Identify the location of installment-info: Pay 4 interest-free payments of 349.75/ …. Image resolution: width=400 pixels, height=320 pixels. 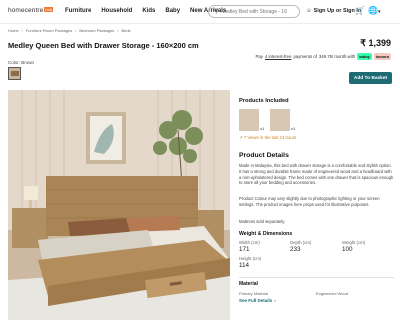
(323, 56).